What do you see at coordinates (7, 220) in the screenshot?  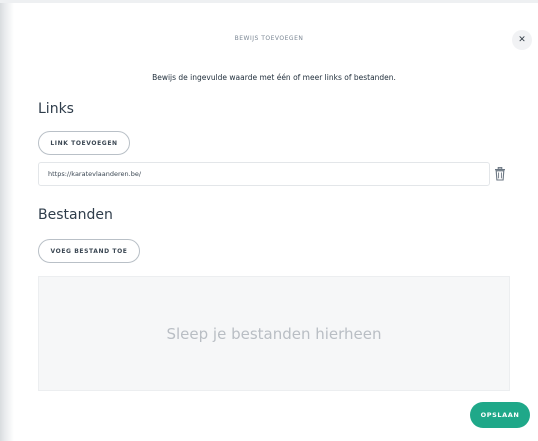 I see `background-page-edge` at bounding box center [7, 220].